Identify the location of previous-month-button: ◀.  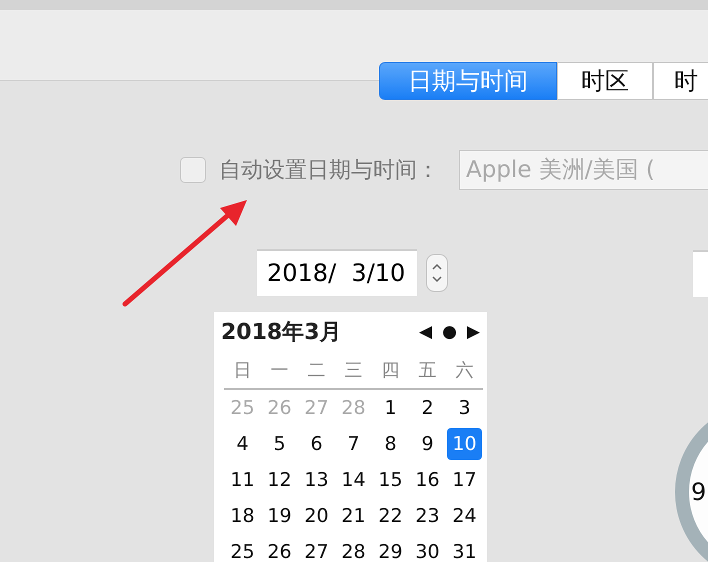
(426, 332).